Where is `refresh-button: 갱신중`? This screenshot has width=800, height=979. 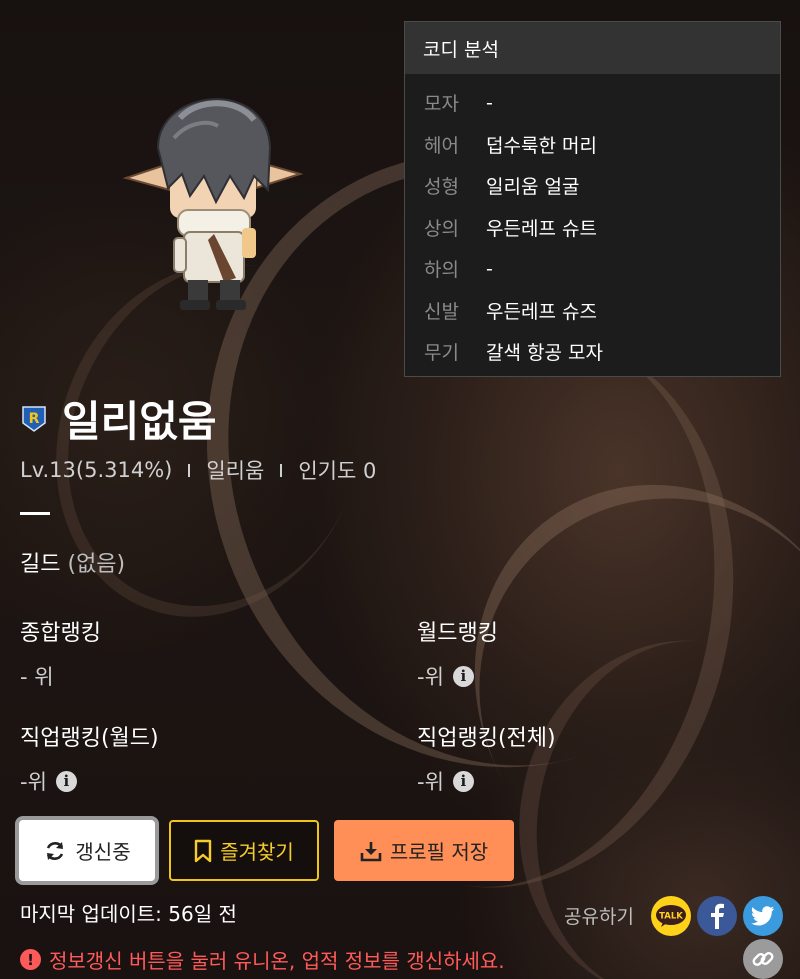 refresh-button: 갱신중 is located at coordinates (87, 850).